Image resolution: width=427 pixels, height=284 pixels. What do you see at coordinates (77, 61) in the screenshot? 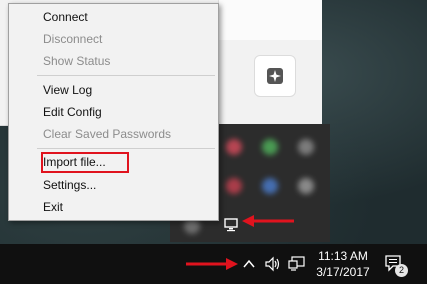
I see `menu-item-show-status: Show Status` at bounding box center [77, 61].